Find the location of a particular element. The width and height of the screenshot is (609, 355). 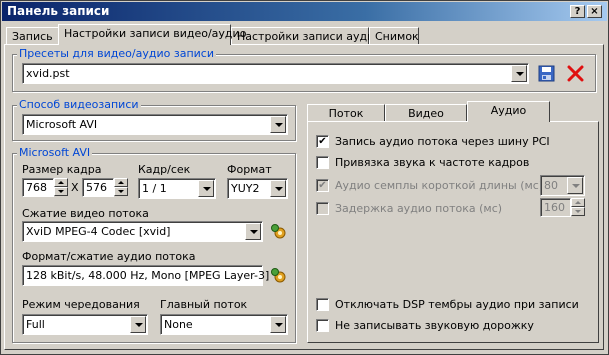

master-stream-label: Главный поток is located at coordinates (204, 304).